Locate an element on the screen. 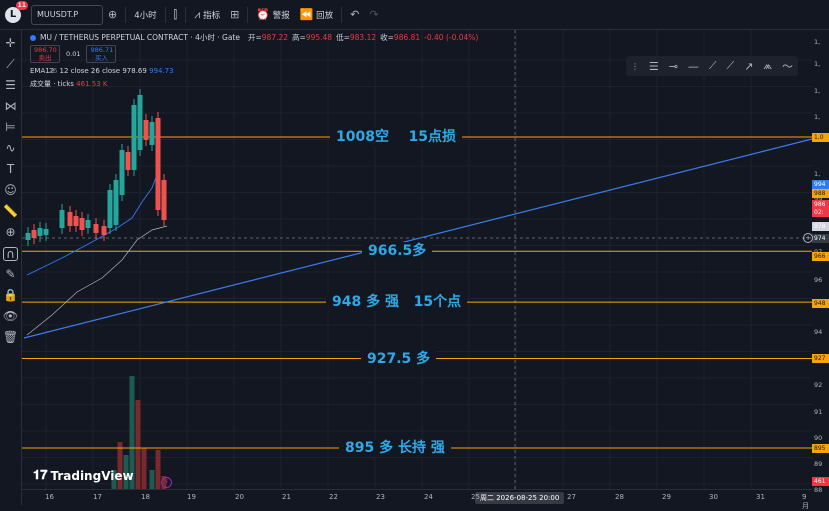 This screenshot has width=829, height=511. floating-drawing-toolbar: ⋮ ☰ ⊸ — ⟋ ⟋ ↗ ⩕ 〜 is located at coordinates (712, 66).